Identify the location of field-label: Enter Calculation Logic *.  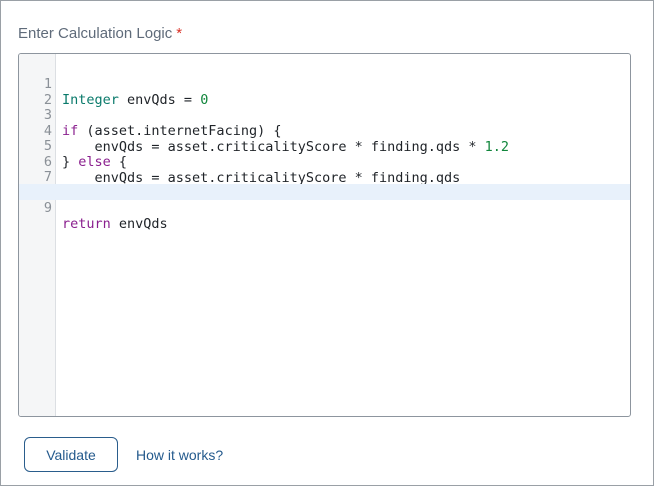
(100, 33).